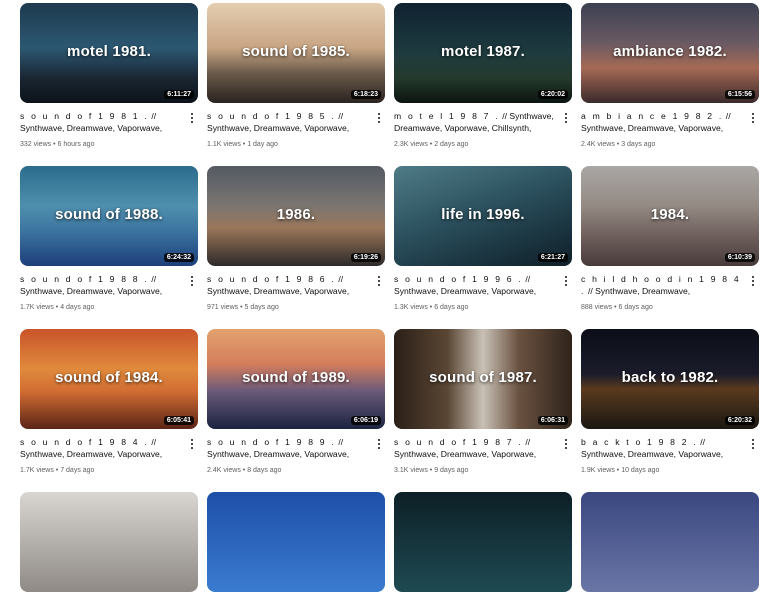 This screenshot has width=768, height=592. I want to click on thumbnail-caption: sound of 1988., so click(109, 214).